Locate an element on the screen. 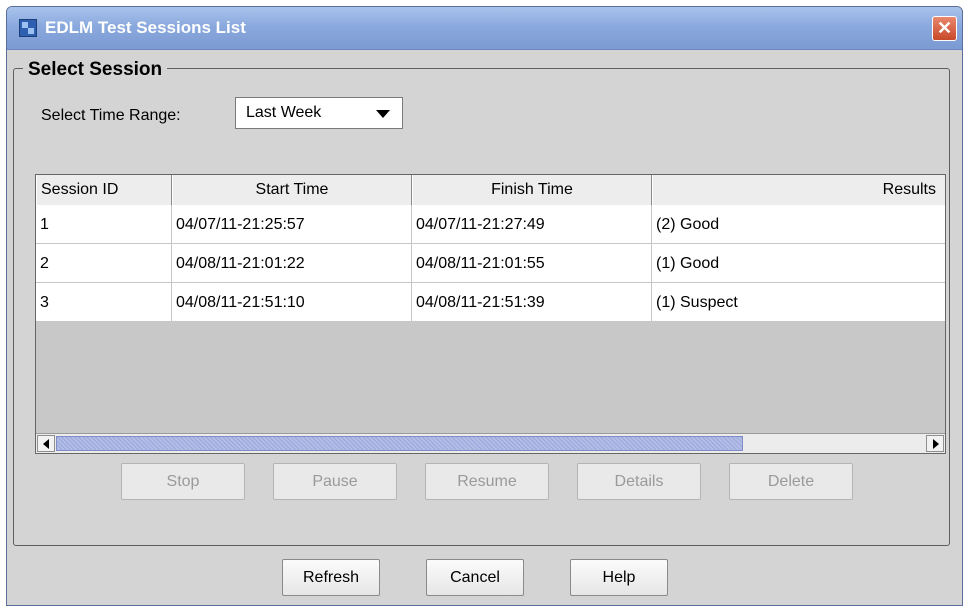  cell-session-id: 2 is located at coordinates (104, 263).